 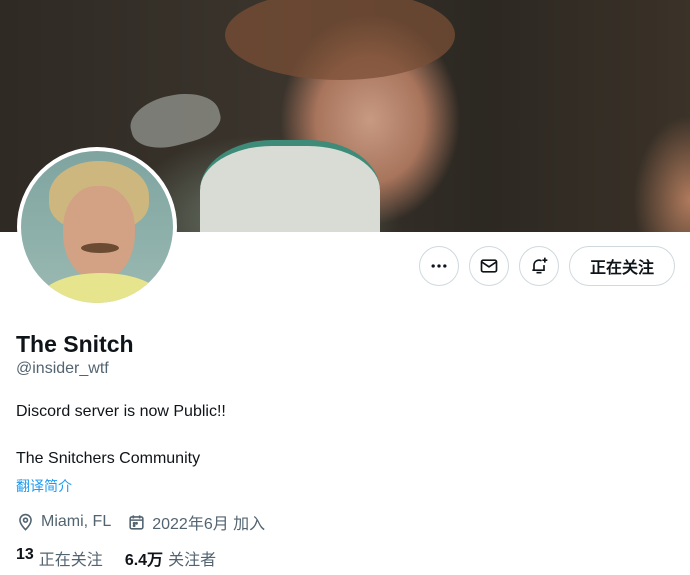 What do you see at coordinates (108, 458) in the screenshot?
I see `bio-line: The Snitchers Community` at bounding box center [108, 458].